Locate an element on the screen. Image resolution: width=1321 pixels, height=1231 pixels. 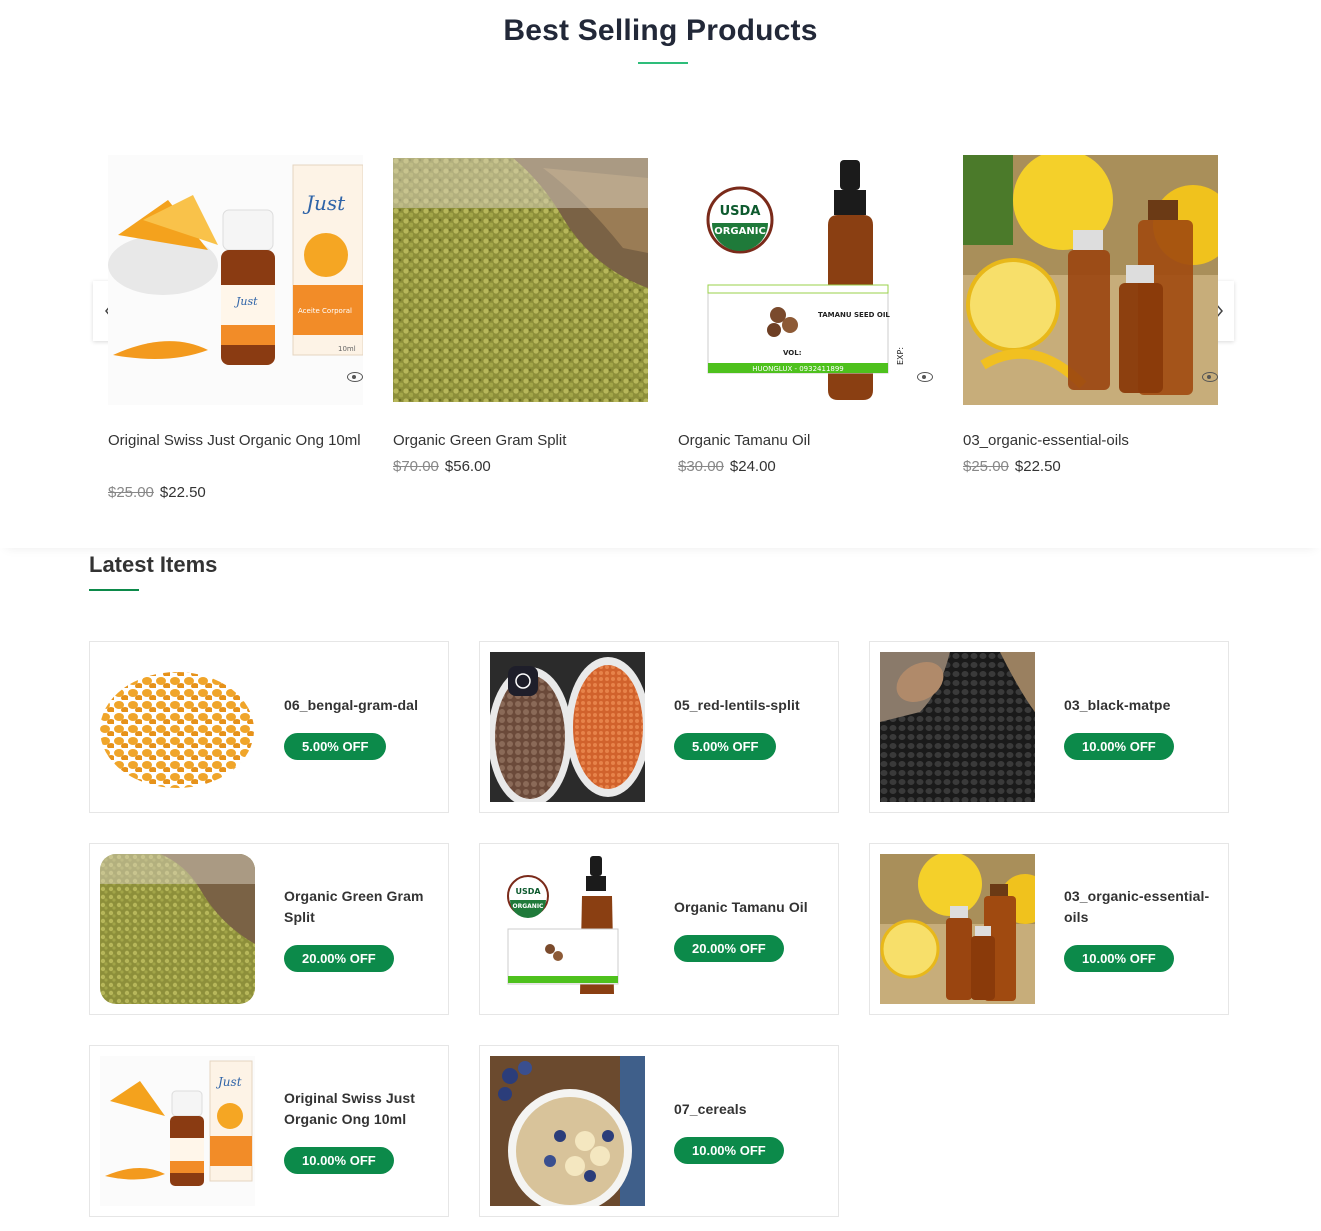
svg-text: VOL: is located at coordinates (792, 353).